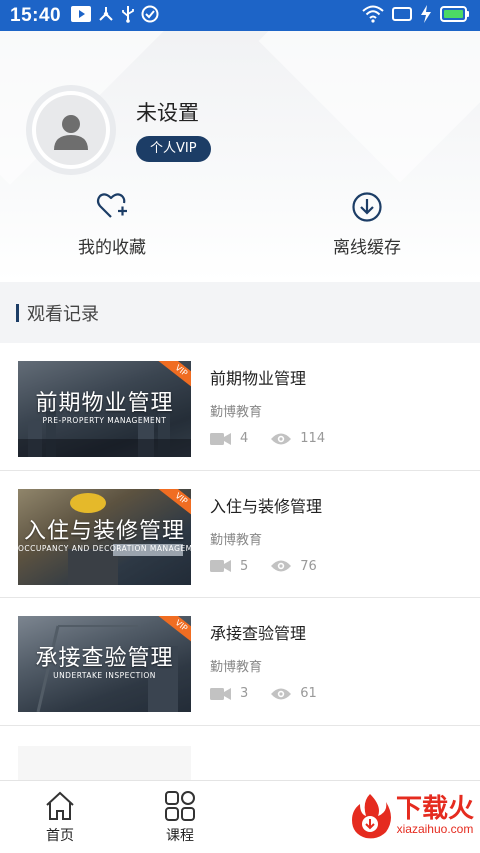 The image size is (480, 853). I want to click on course-title: 前期物业管理, so click(258, 377).